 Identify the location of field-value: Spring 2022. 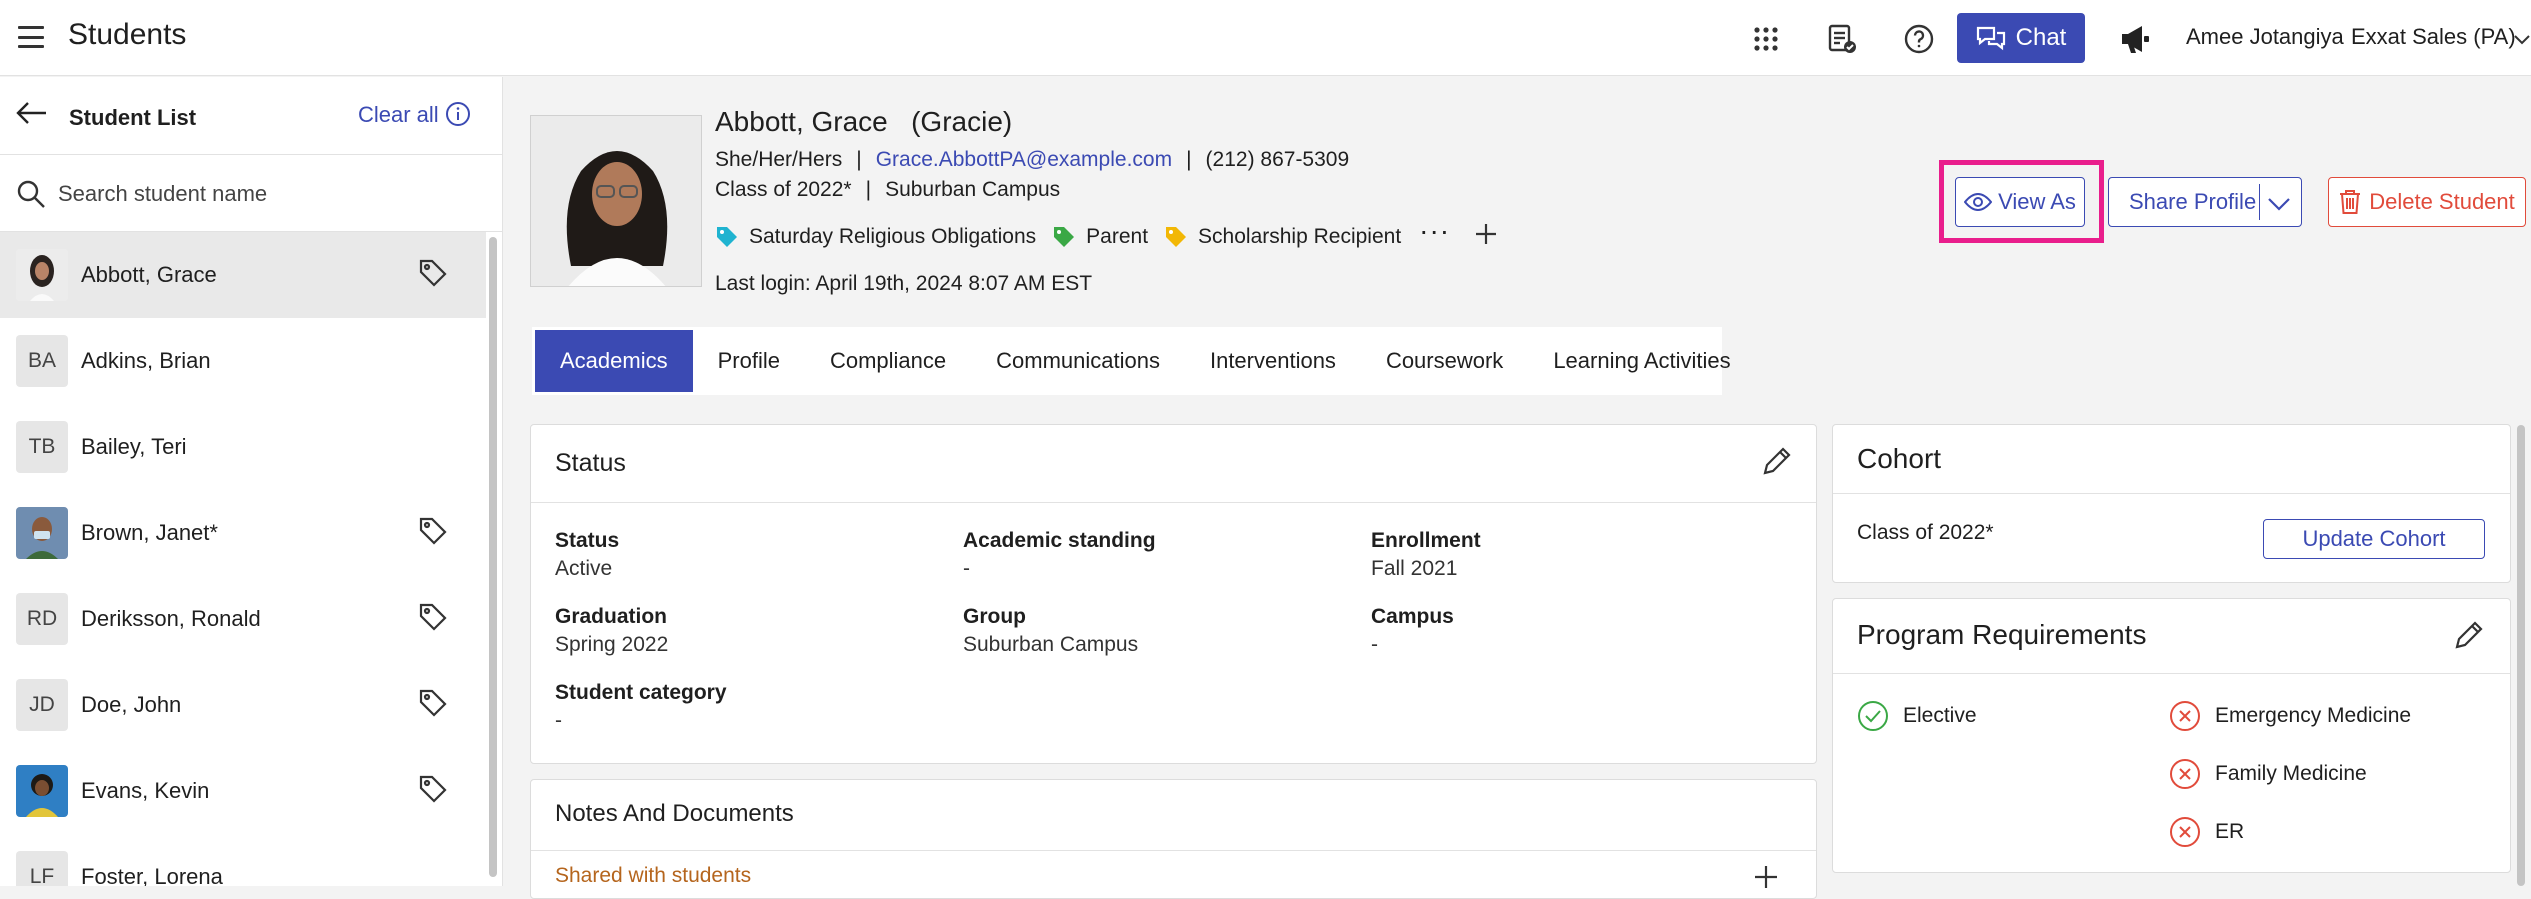
(612, 644).